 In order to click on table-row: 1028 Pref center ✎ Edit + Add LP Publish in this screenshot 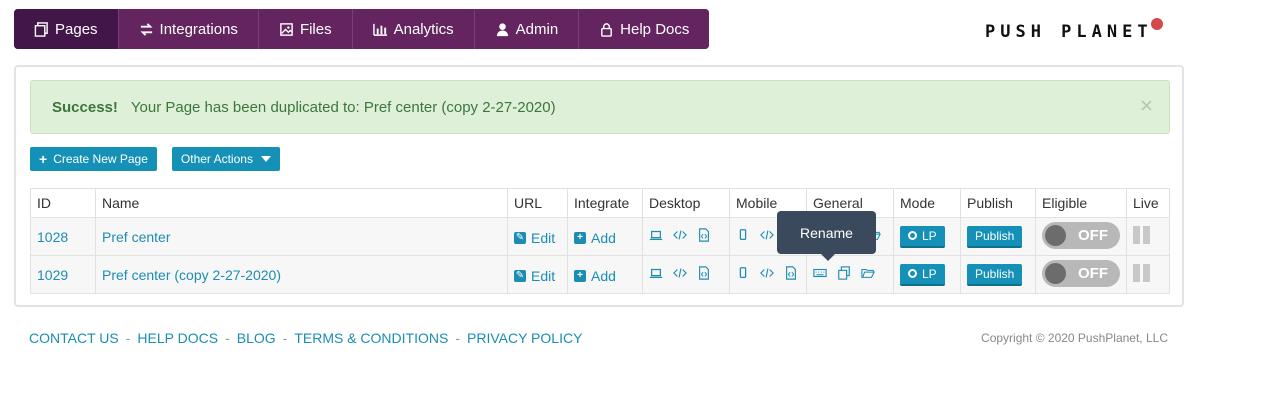, I will do `click(600, 236)`.